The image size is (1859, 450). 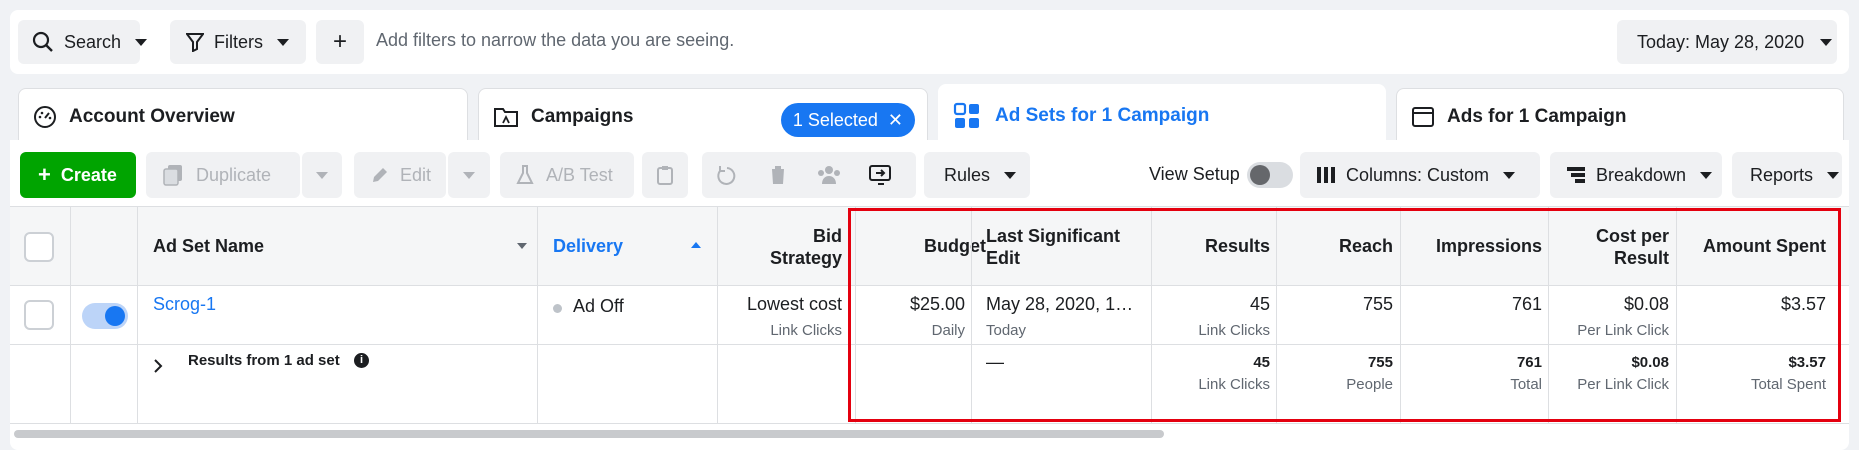 I want to click on info-icon: i, so click(x=361, y=360).